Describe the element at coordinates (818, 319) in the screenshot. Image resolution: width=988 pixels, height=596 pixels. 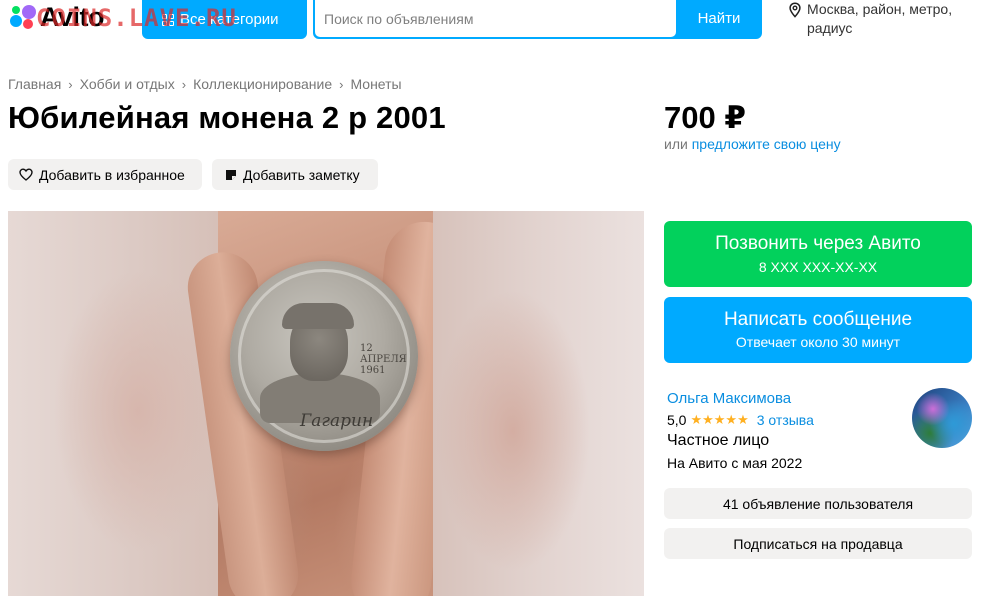
I see `message-label: Написать сообщение` at that location.